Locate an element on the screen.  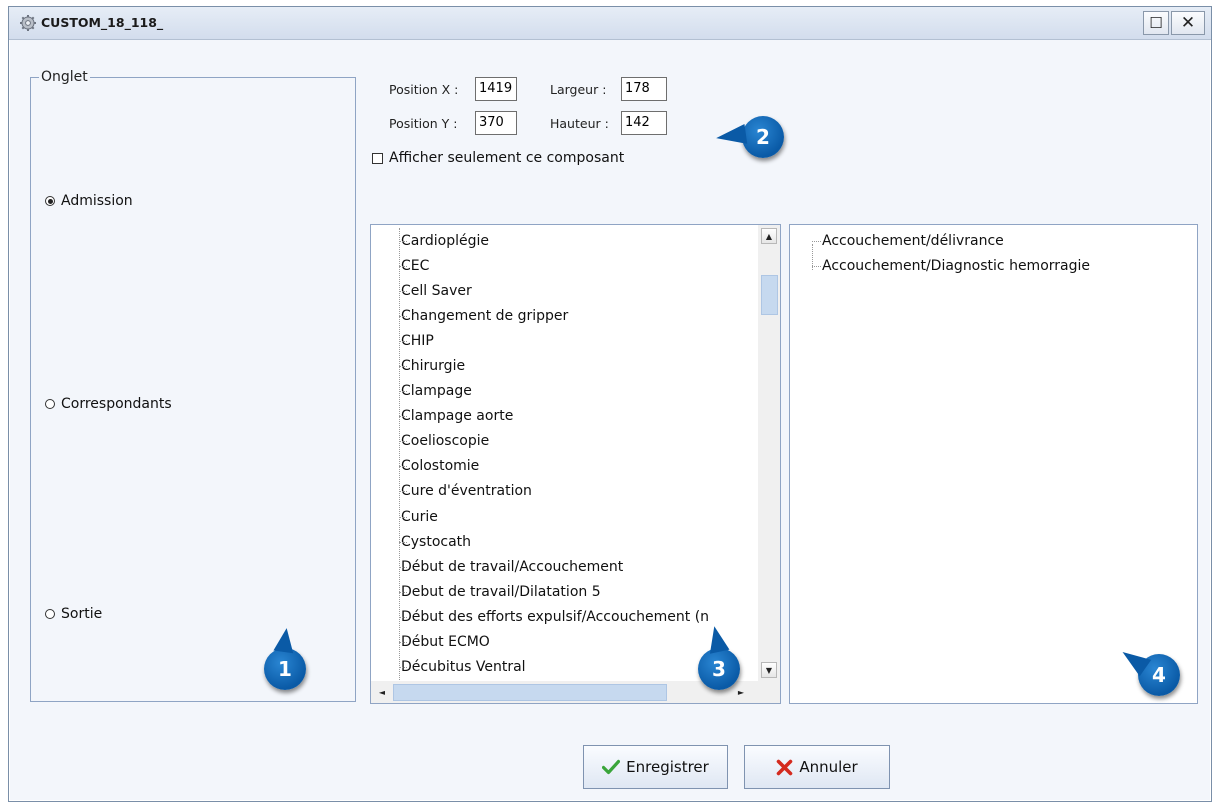
list-item: Coelioscopie is located at coordinates (564, 441).